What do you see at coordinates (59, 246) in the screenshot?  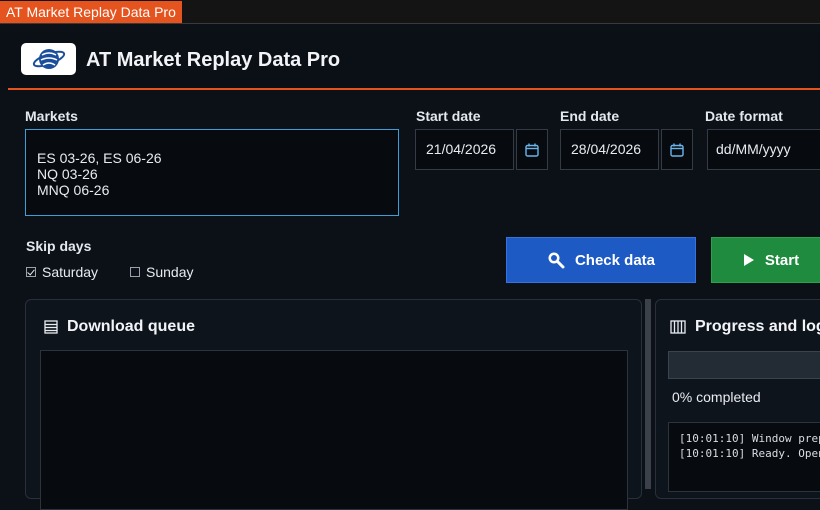 I see `skip-days-label: Skip days` at bounding box center [59, 246].